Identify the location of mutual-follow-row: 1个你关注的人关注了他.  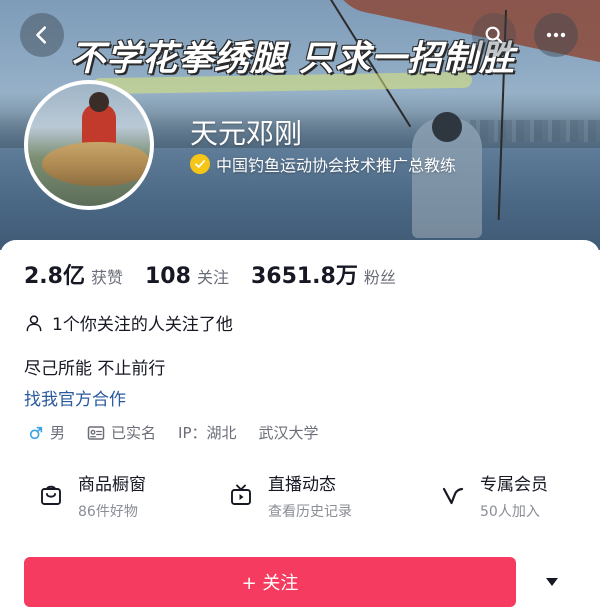
(128, 322).